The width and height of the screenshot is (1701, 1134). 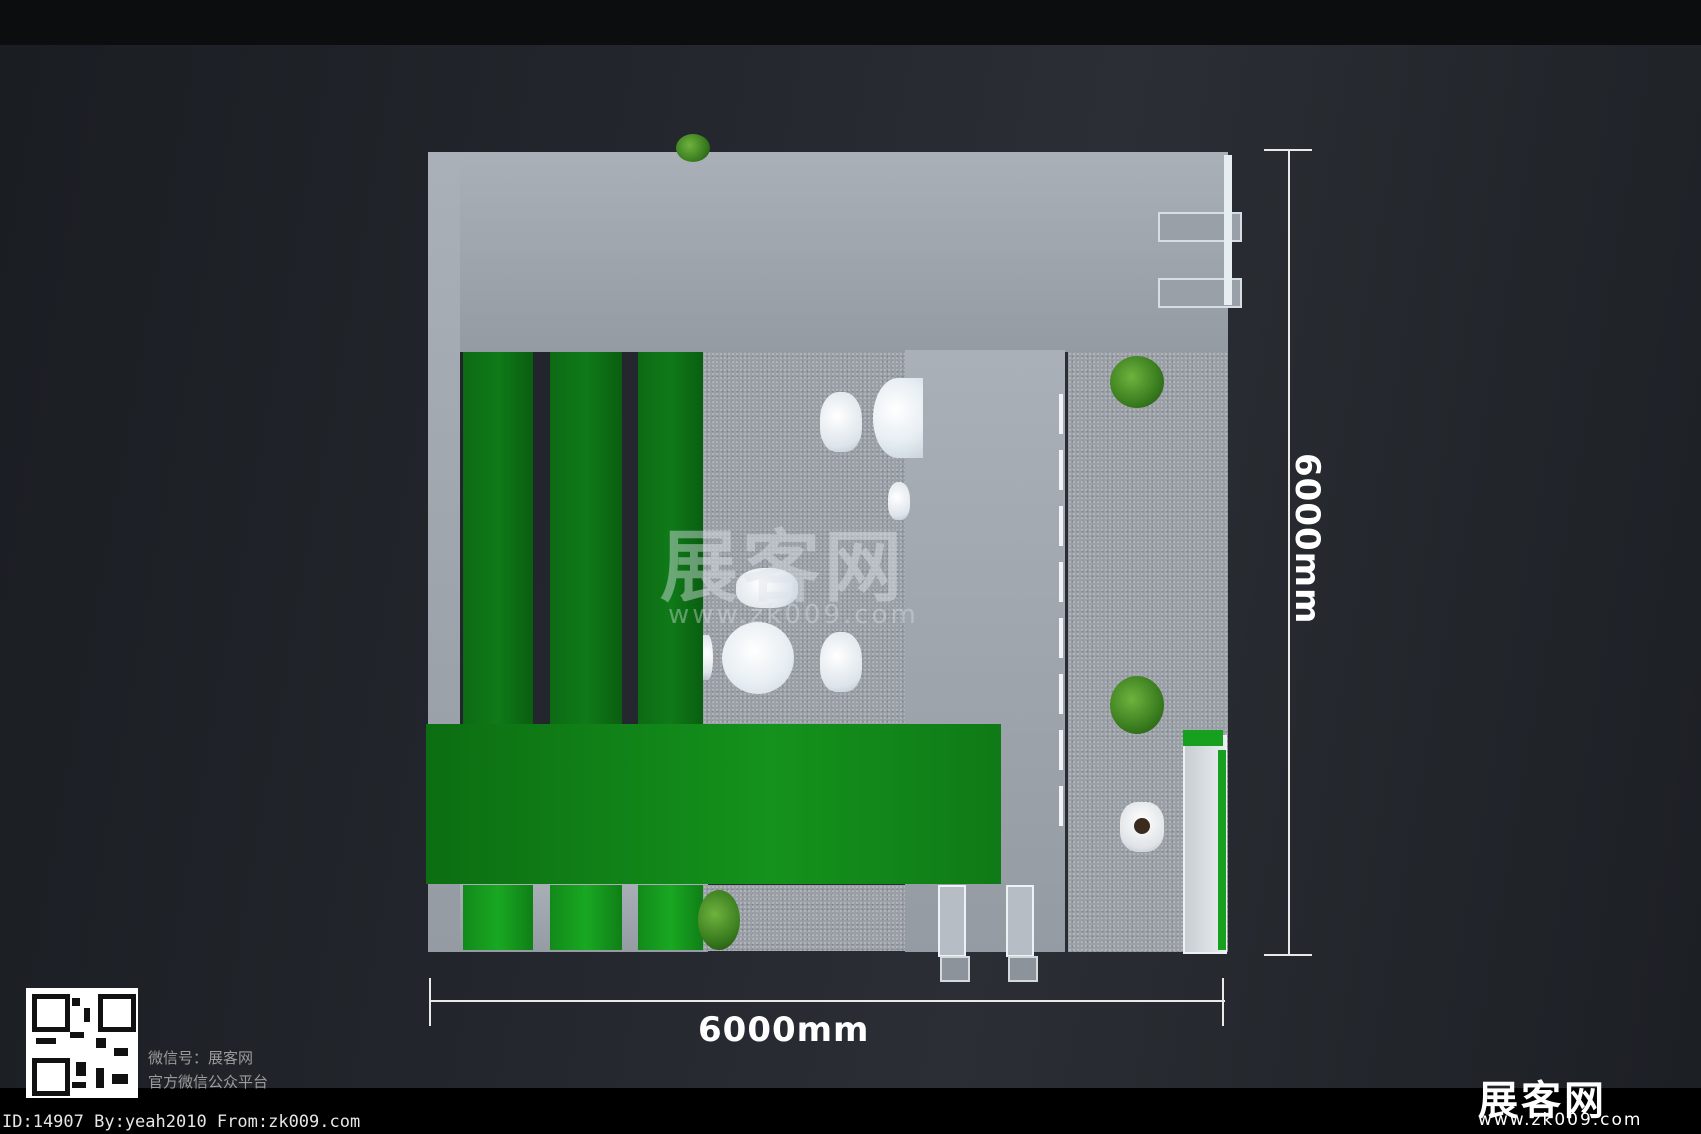 What do you see at coordinates (1288, 955) in the screenshot?
I see `height-dimension-tick-bottom` at bounding box center [1288, 955].